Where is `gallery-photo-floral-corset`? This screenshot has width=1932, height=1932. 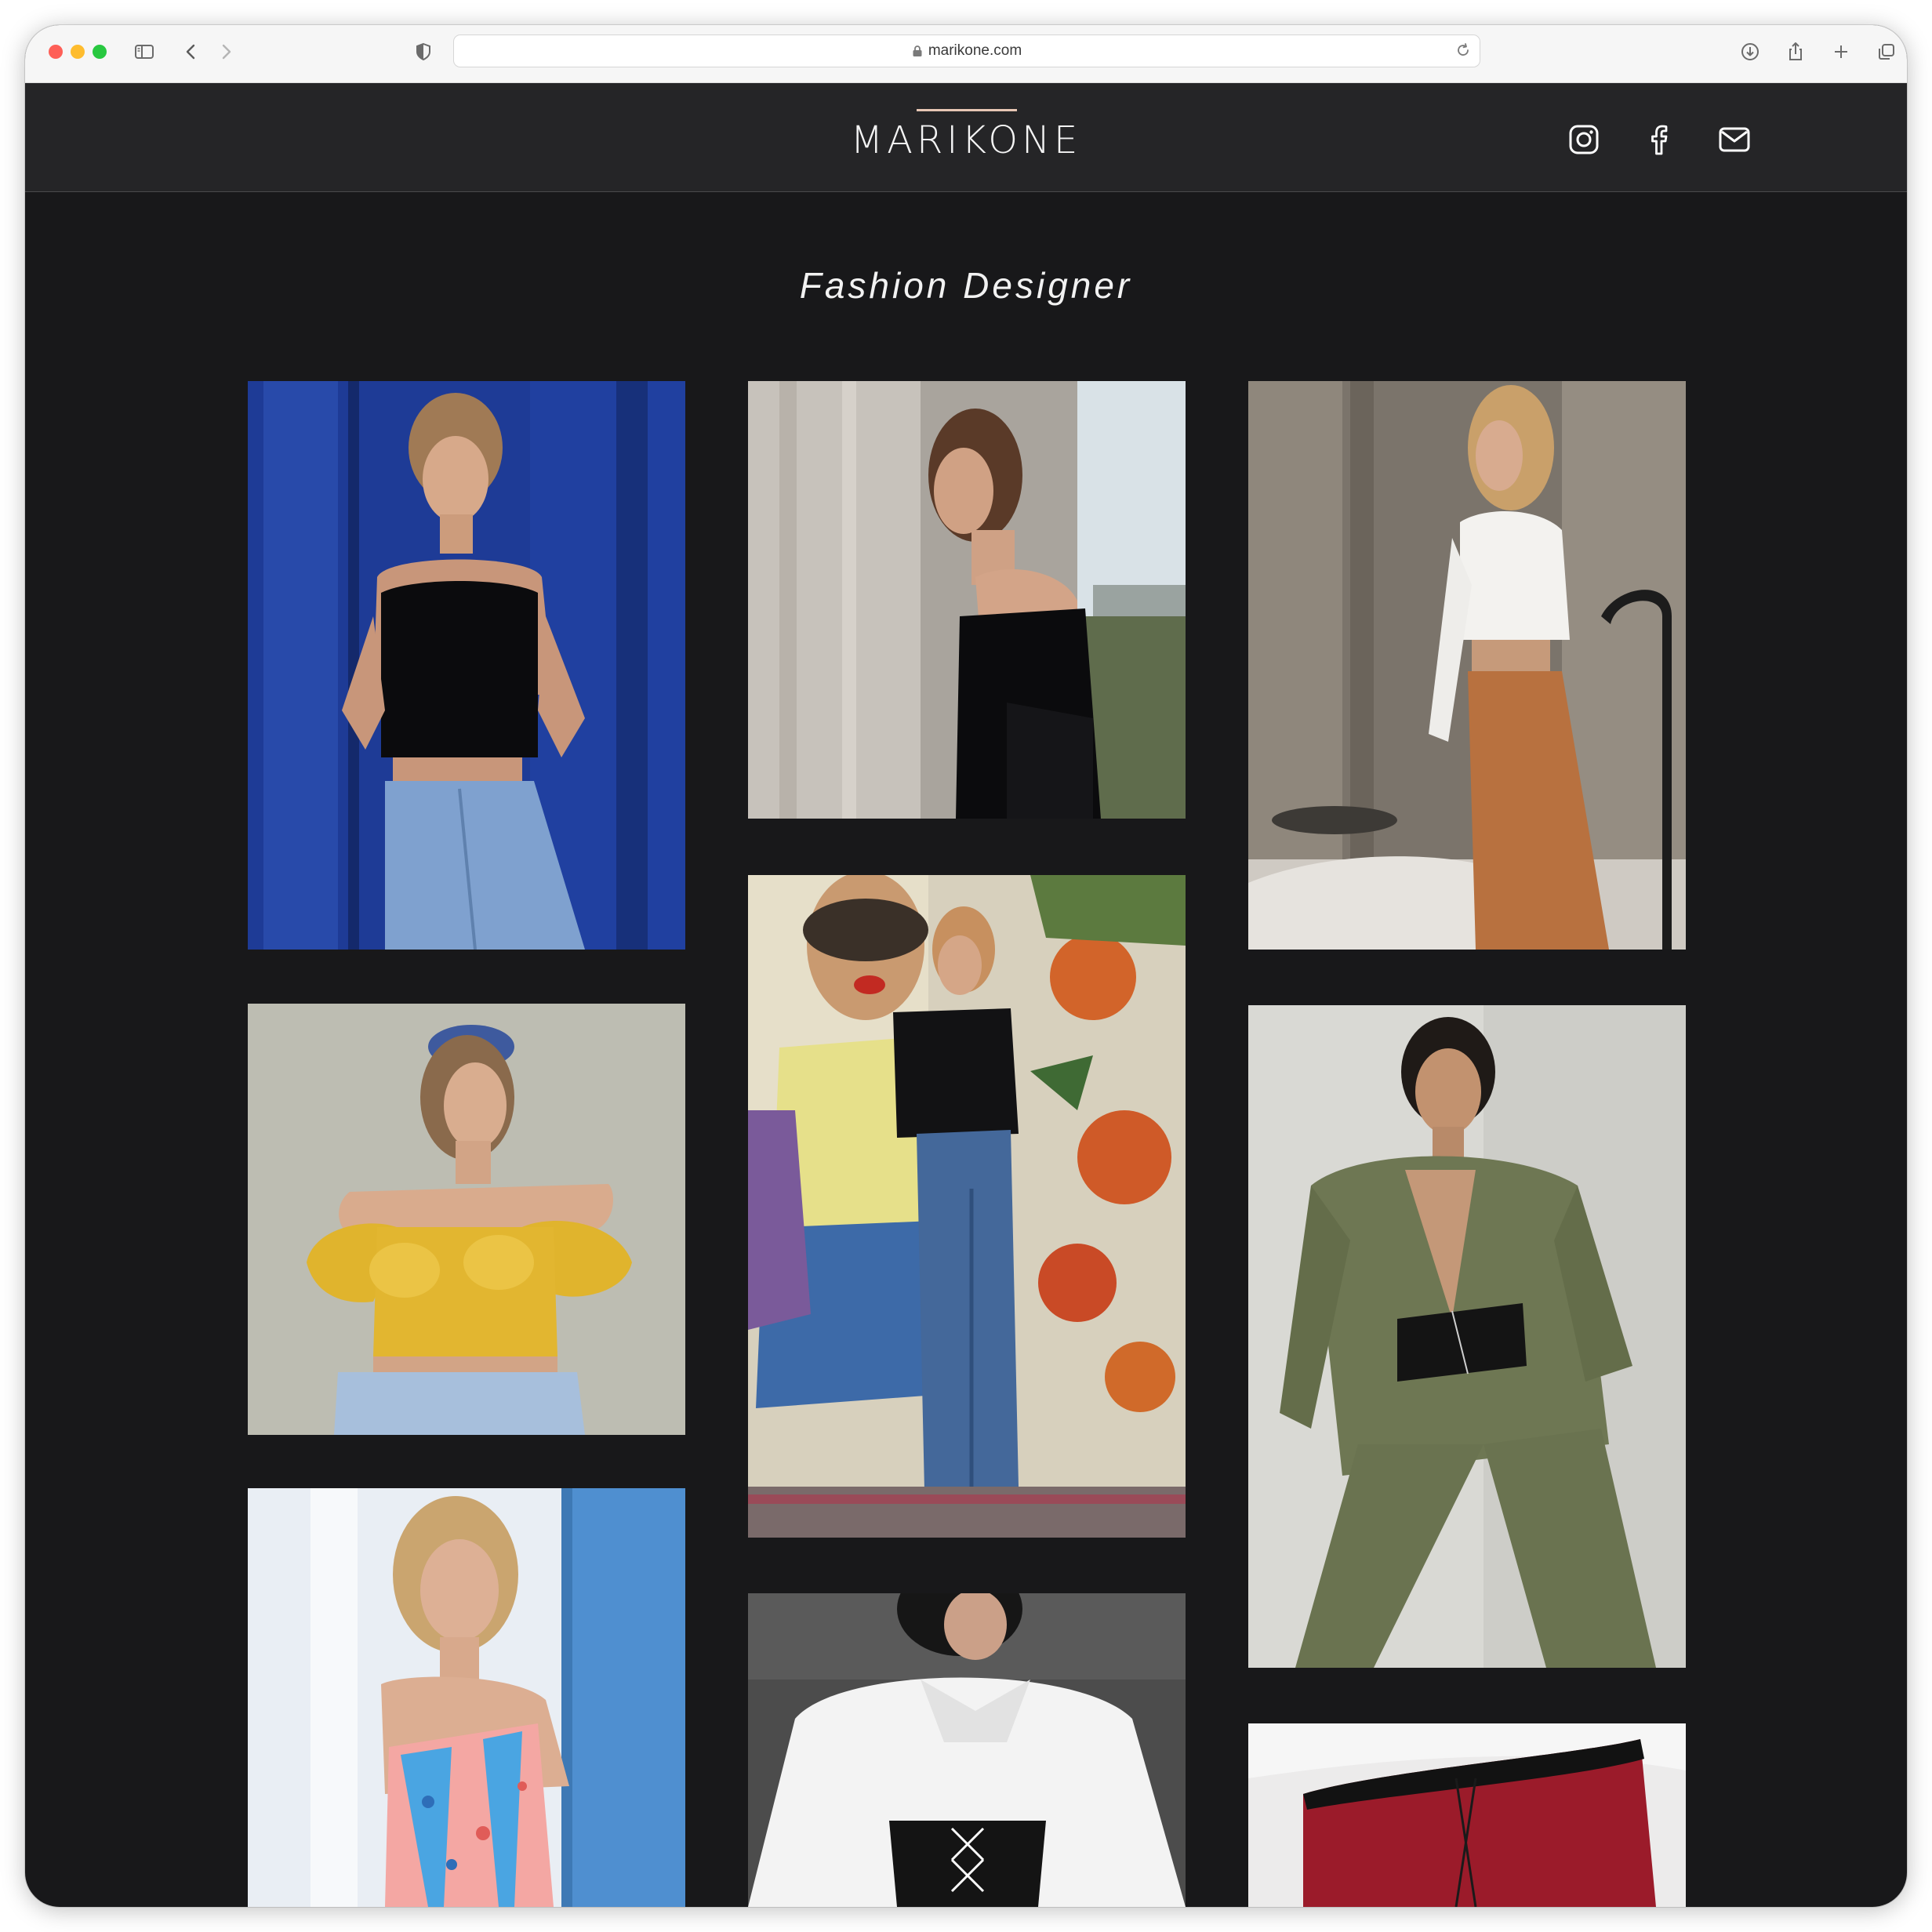 gallery-photo-floral-corset is located at coordinates (466, 1697).